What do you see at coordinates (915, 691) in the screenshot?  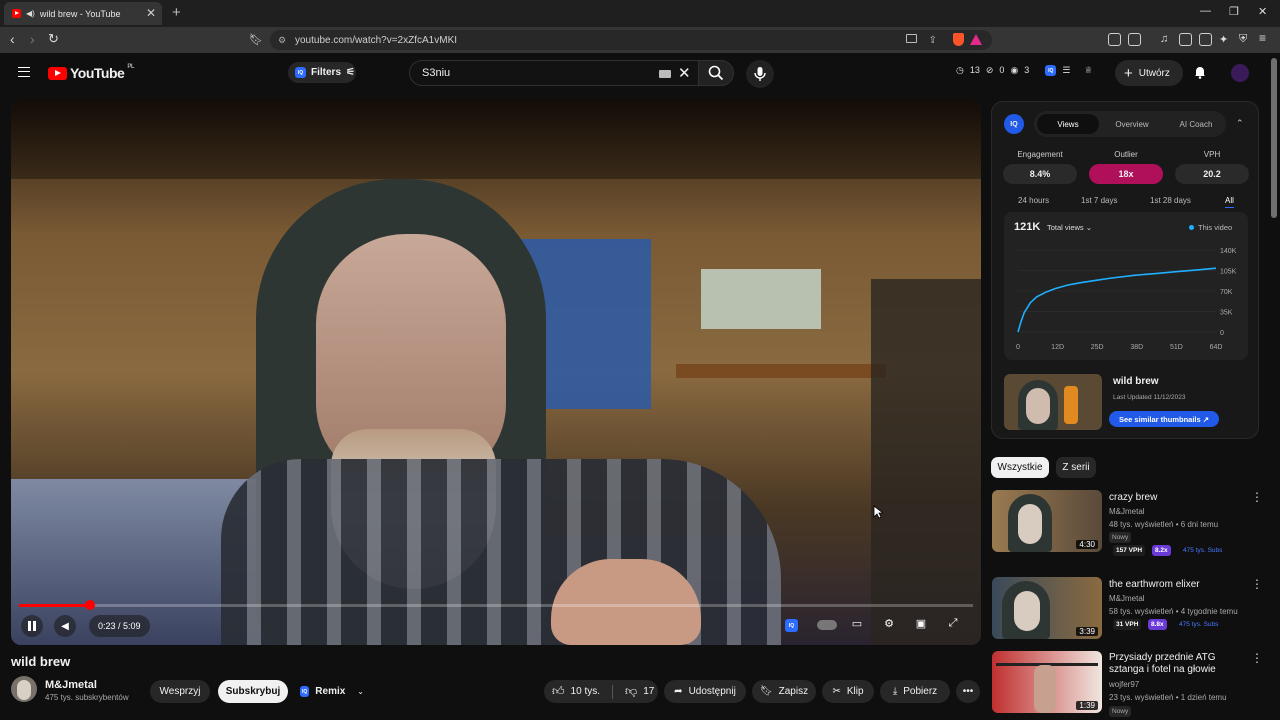 I see `download-button: ⤓ Pobierz` at bounding box center [915, 691].